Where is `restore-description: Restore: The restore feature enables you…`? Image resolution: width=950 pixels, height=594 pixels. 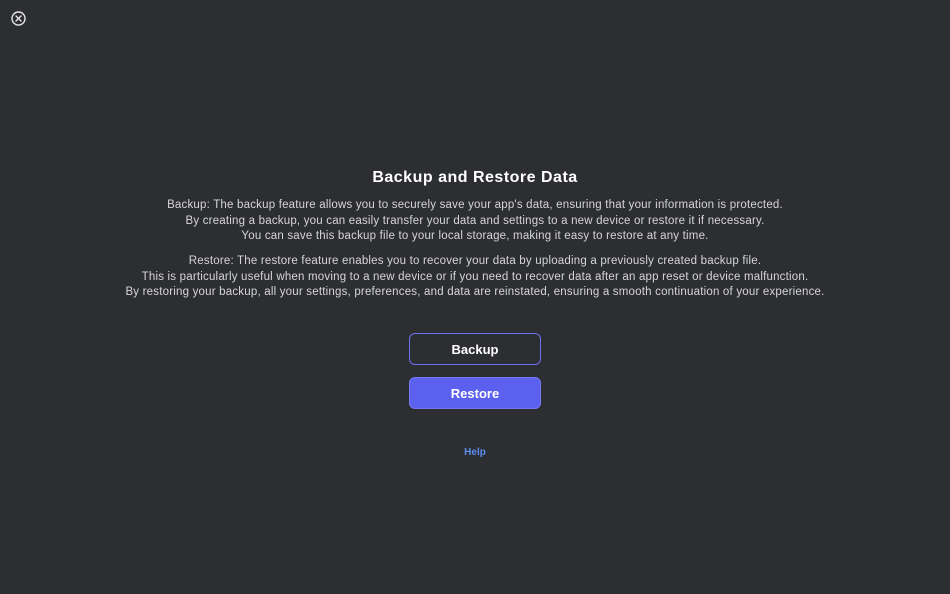 restore-description: Restore: The restore feature enables you… is located at coordinates (475, 277).